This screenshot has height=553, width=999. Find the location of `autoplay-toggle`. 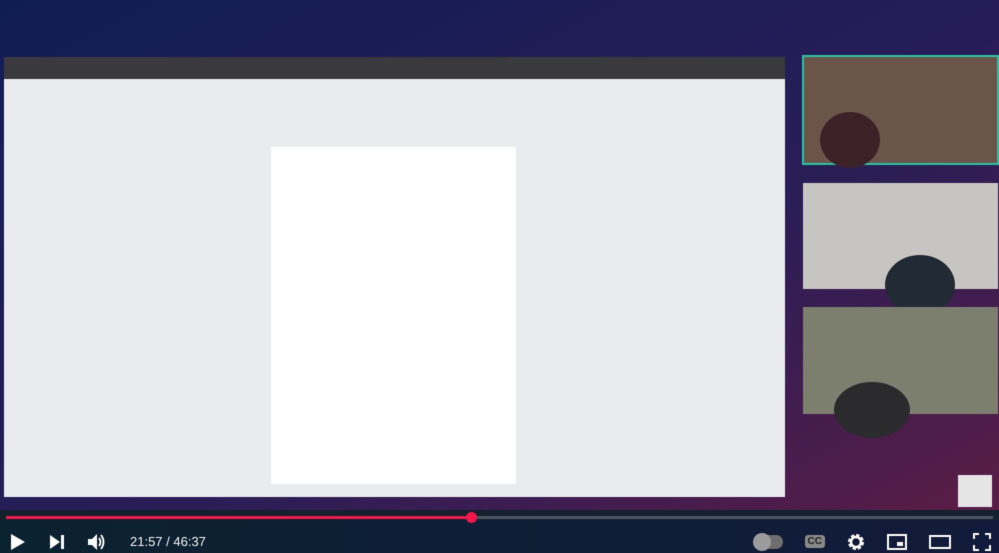

autoplay-toggle is located at coordinates (768, 541).